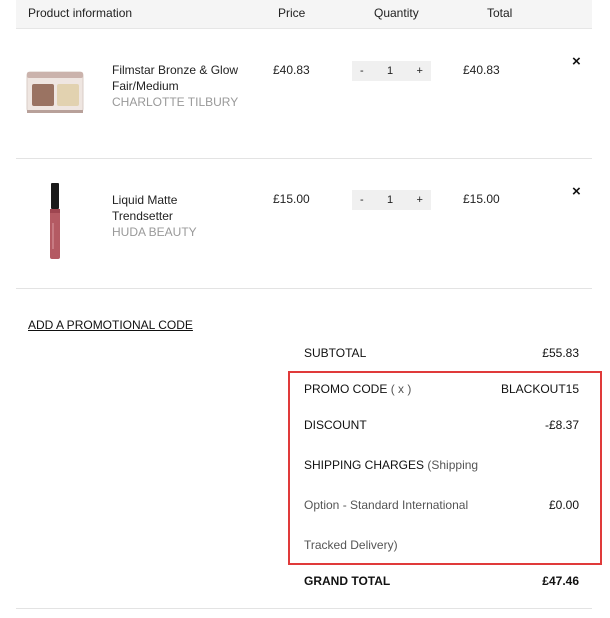  Describe the element at coordinates (364, 465) in the screenshot. I see `shipping-charges-label: SHIPPING CHARGES` at that location.